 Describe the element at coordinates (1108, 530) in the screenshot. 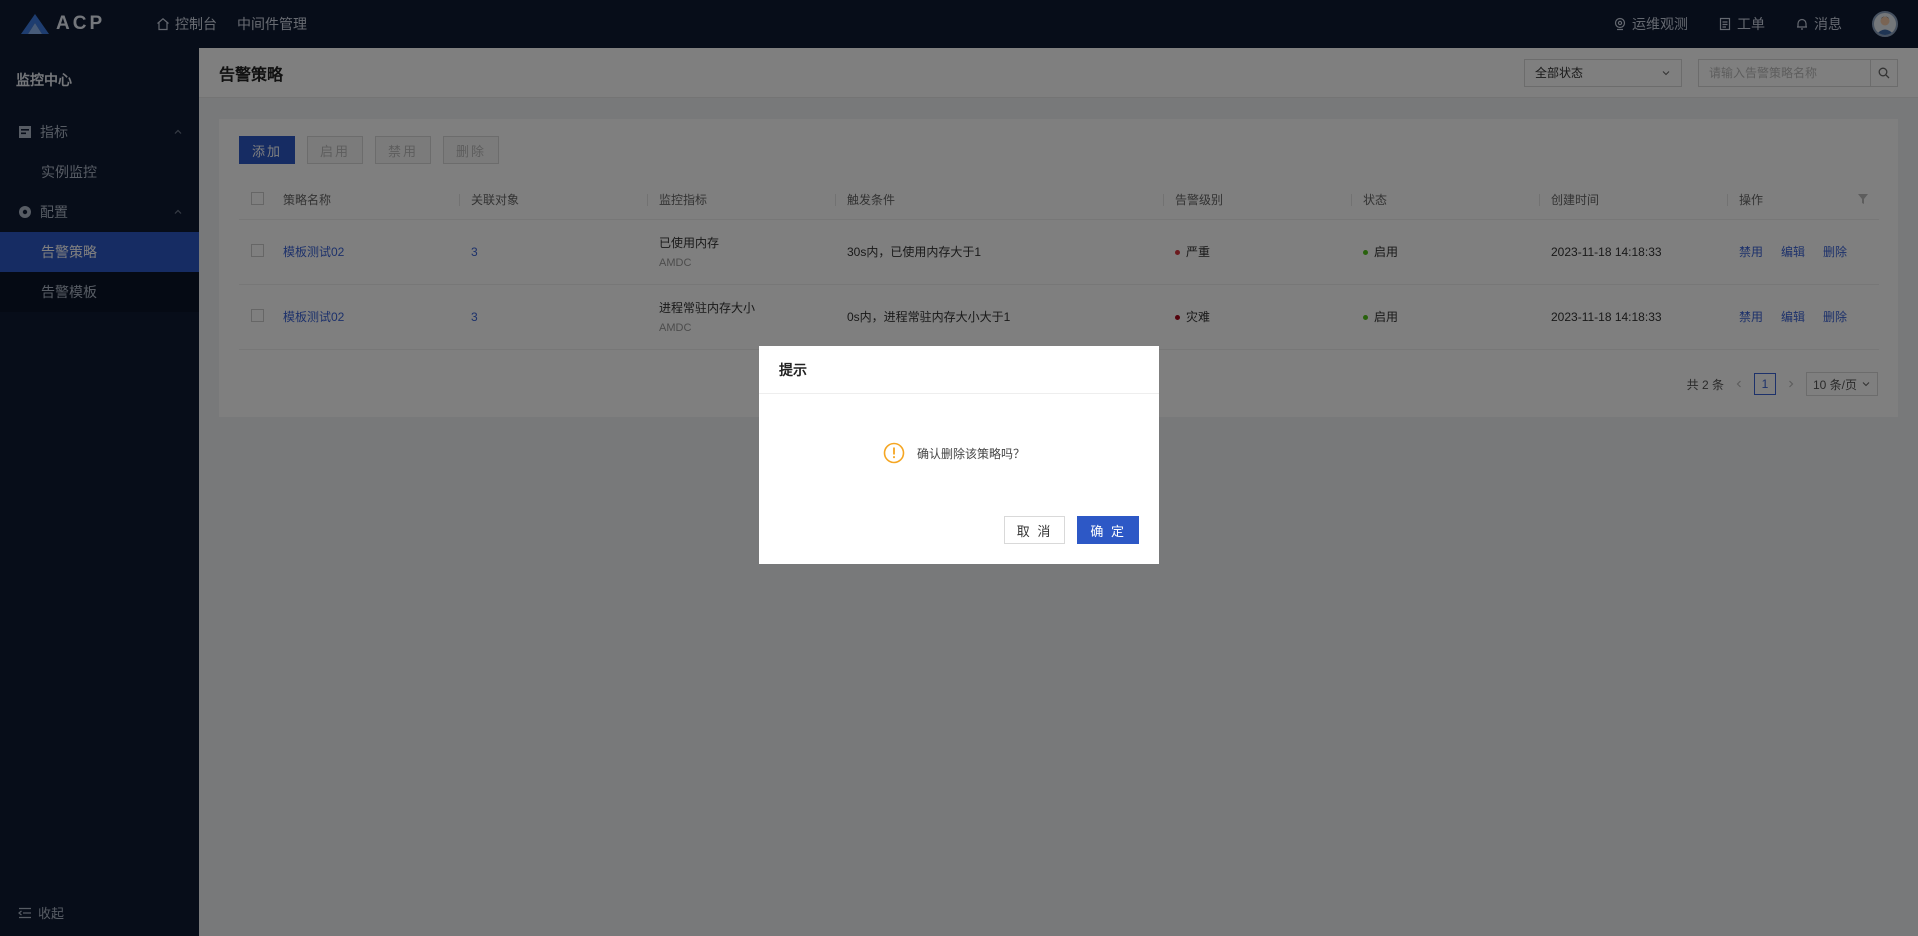

I see `confirm-button: 确 定` at that location.